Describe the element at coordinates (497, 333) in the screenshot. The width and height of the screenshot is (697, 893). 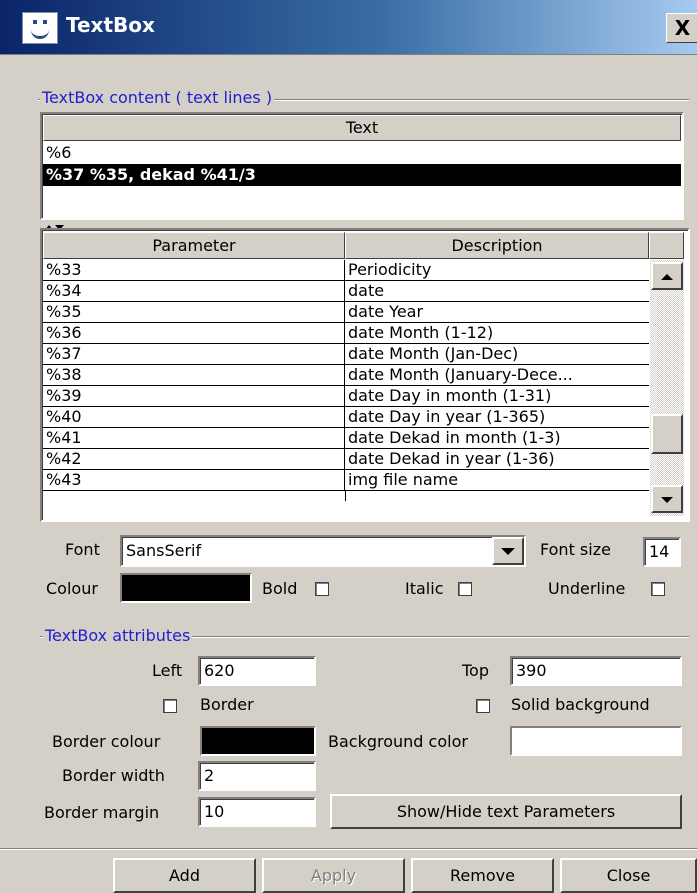
I see `description-cell: date Month (1-12)` at that location.